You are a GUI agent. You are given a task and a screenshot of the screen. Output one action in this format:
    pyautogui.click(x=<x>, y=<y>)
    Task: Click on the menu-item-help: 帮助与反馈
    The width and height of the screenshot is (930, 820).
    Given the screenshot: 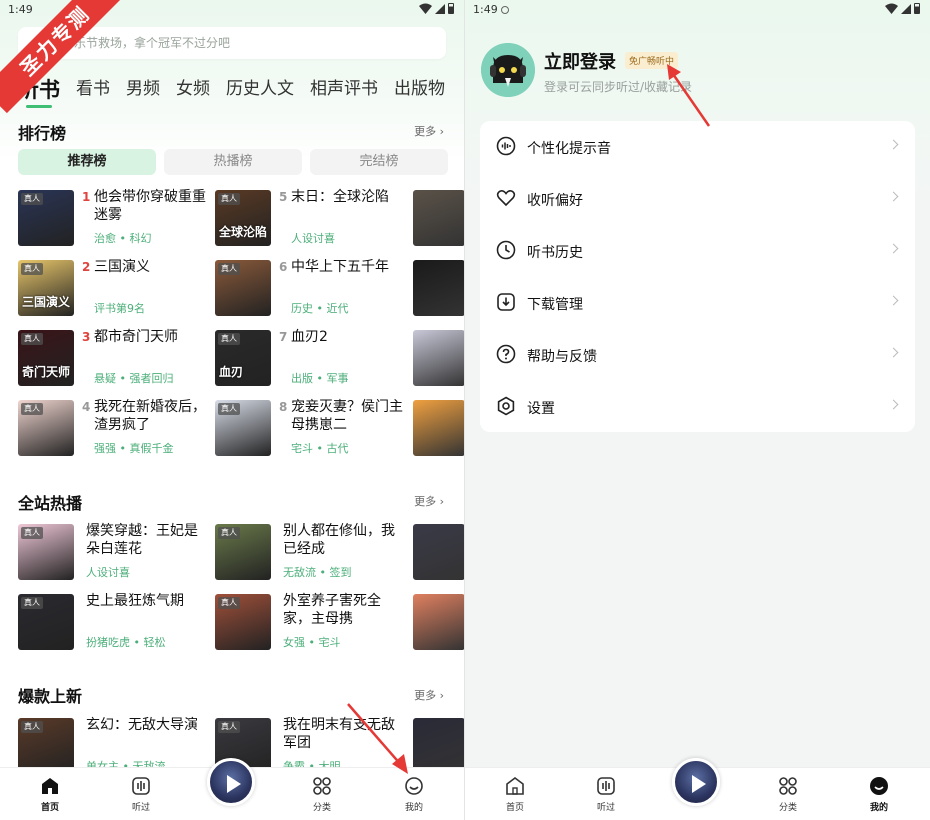 What is the action you would take?
    pyautogui.click(x=697, y=355)
    